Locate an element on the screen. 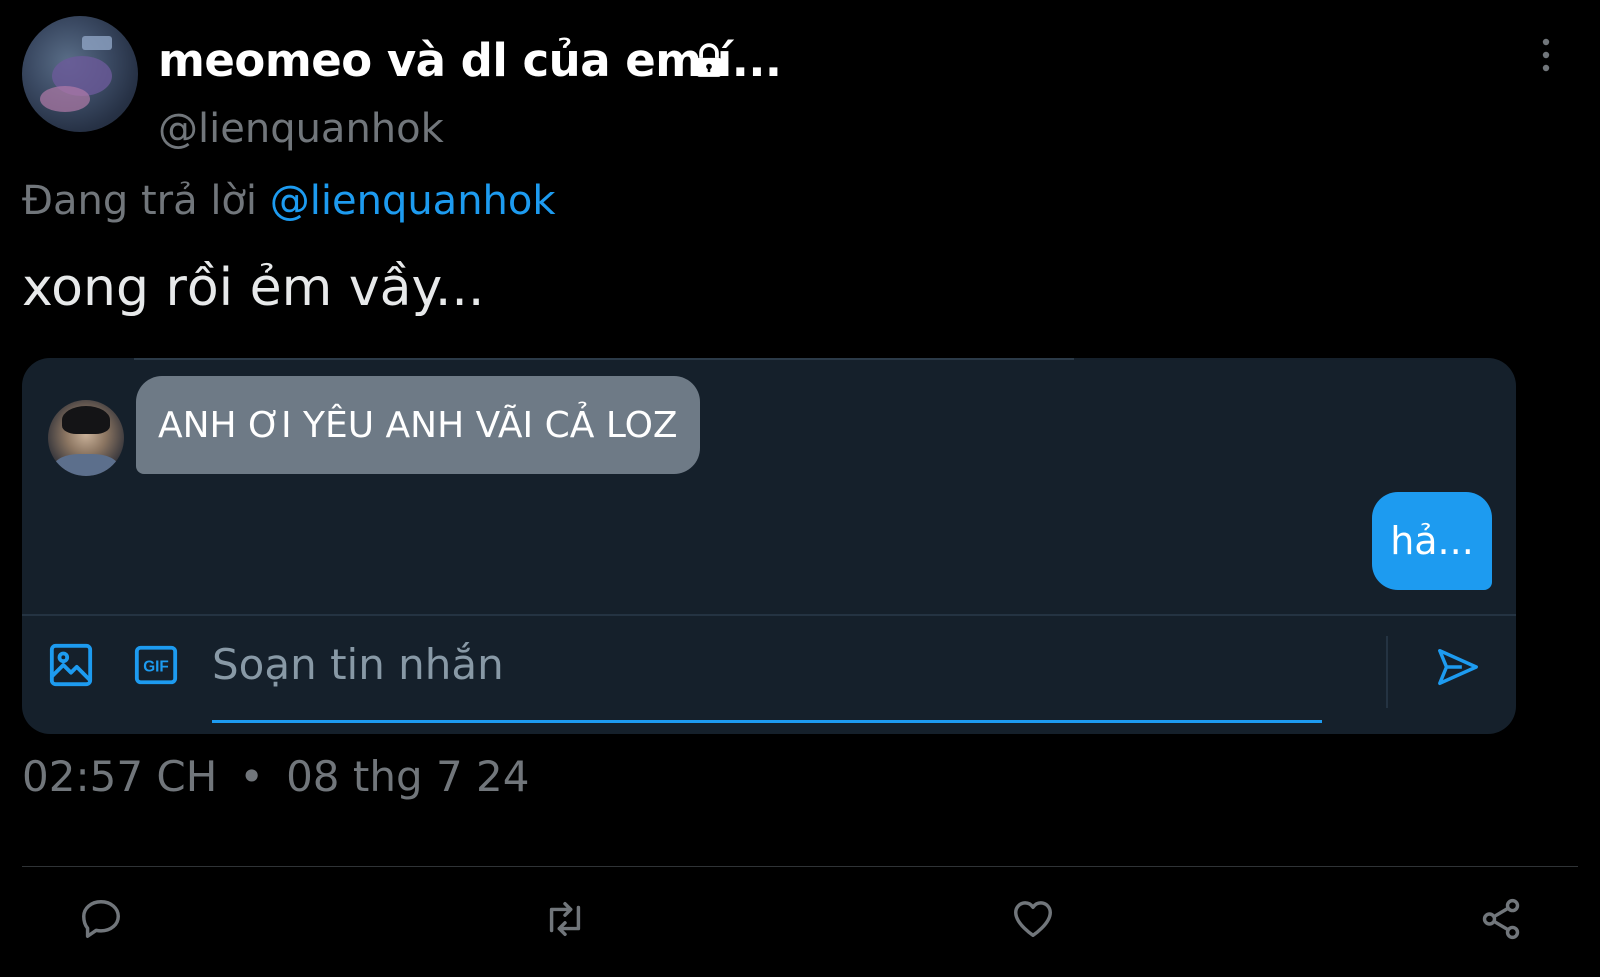  send-separator is located at coordinates (1387, 672).